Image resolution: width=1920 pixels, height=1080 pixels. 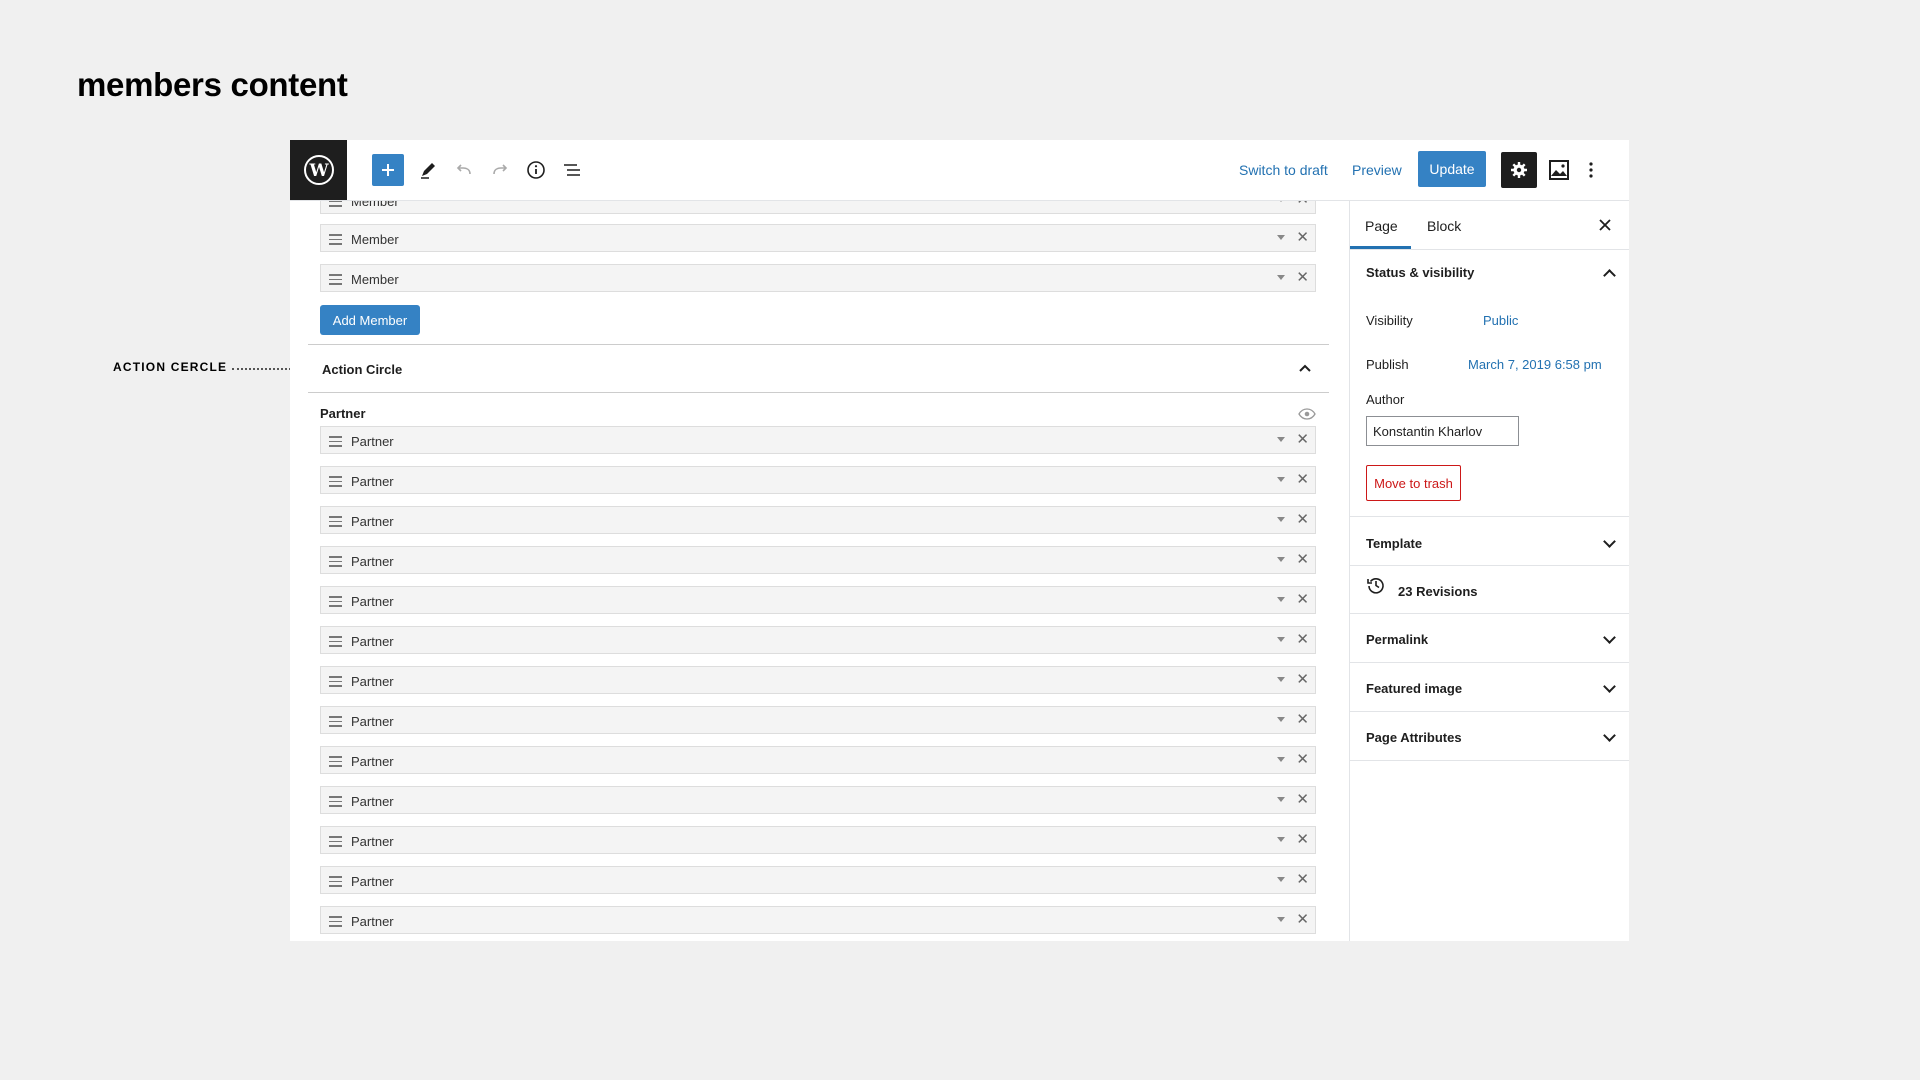 What do you see at coordinates (500, 170) in the screenshot?
I see `redo-button` at bounding box center [500, 170].